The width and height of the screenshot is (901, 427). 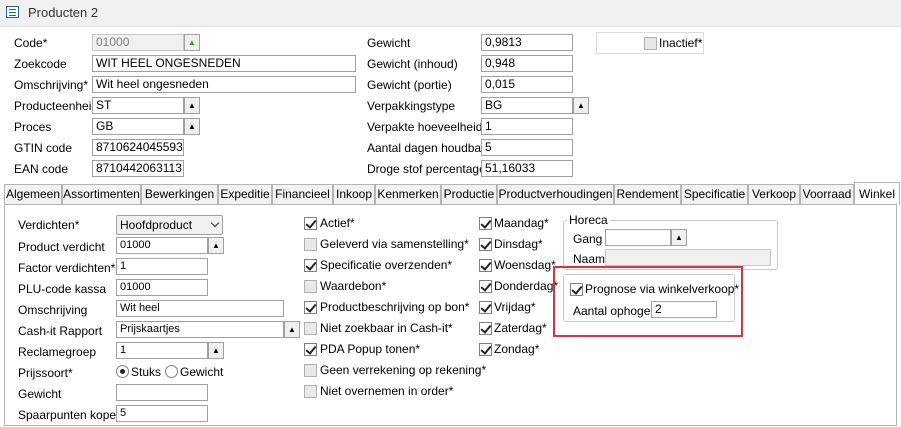 I want to click on gewicht-inhoud-input: 0,948, so click(x=527, y=63).